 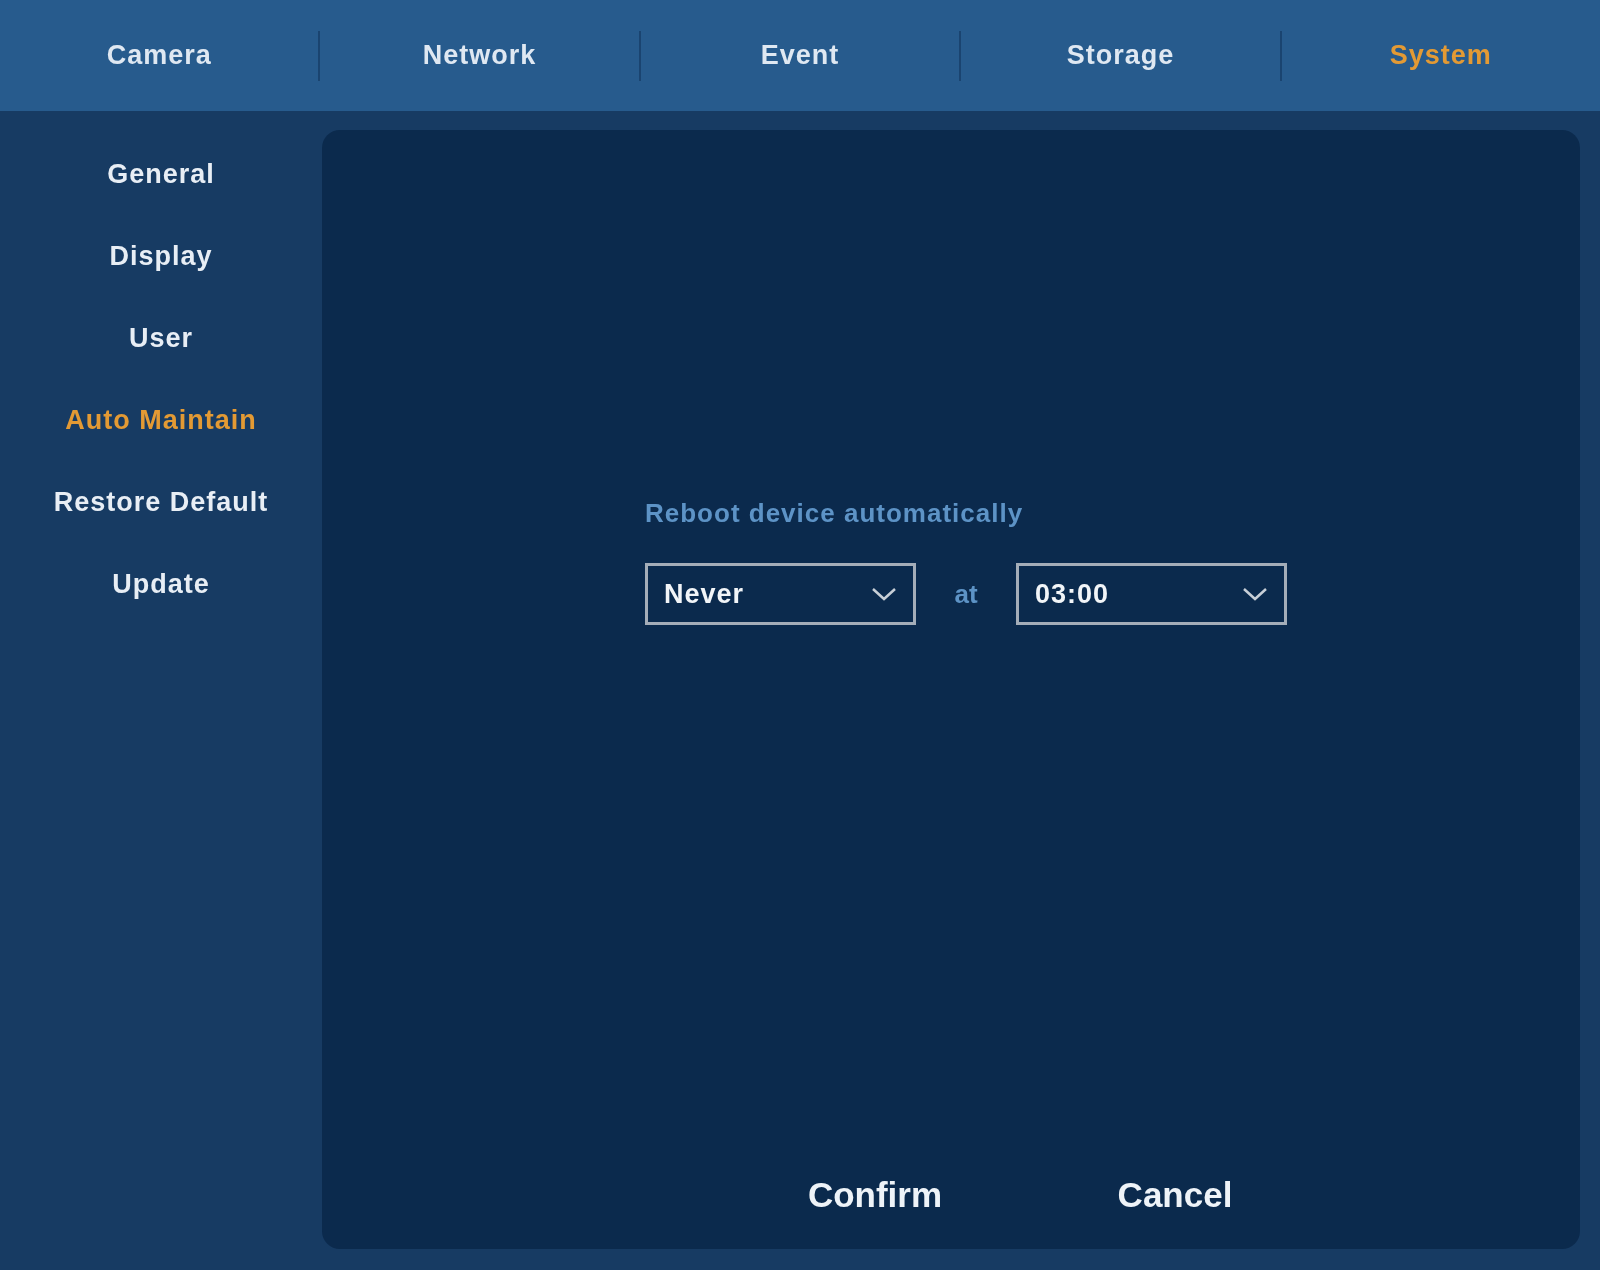 I want to click on frequency-dropdown: Never, so click(x=780, y=594).